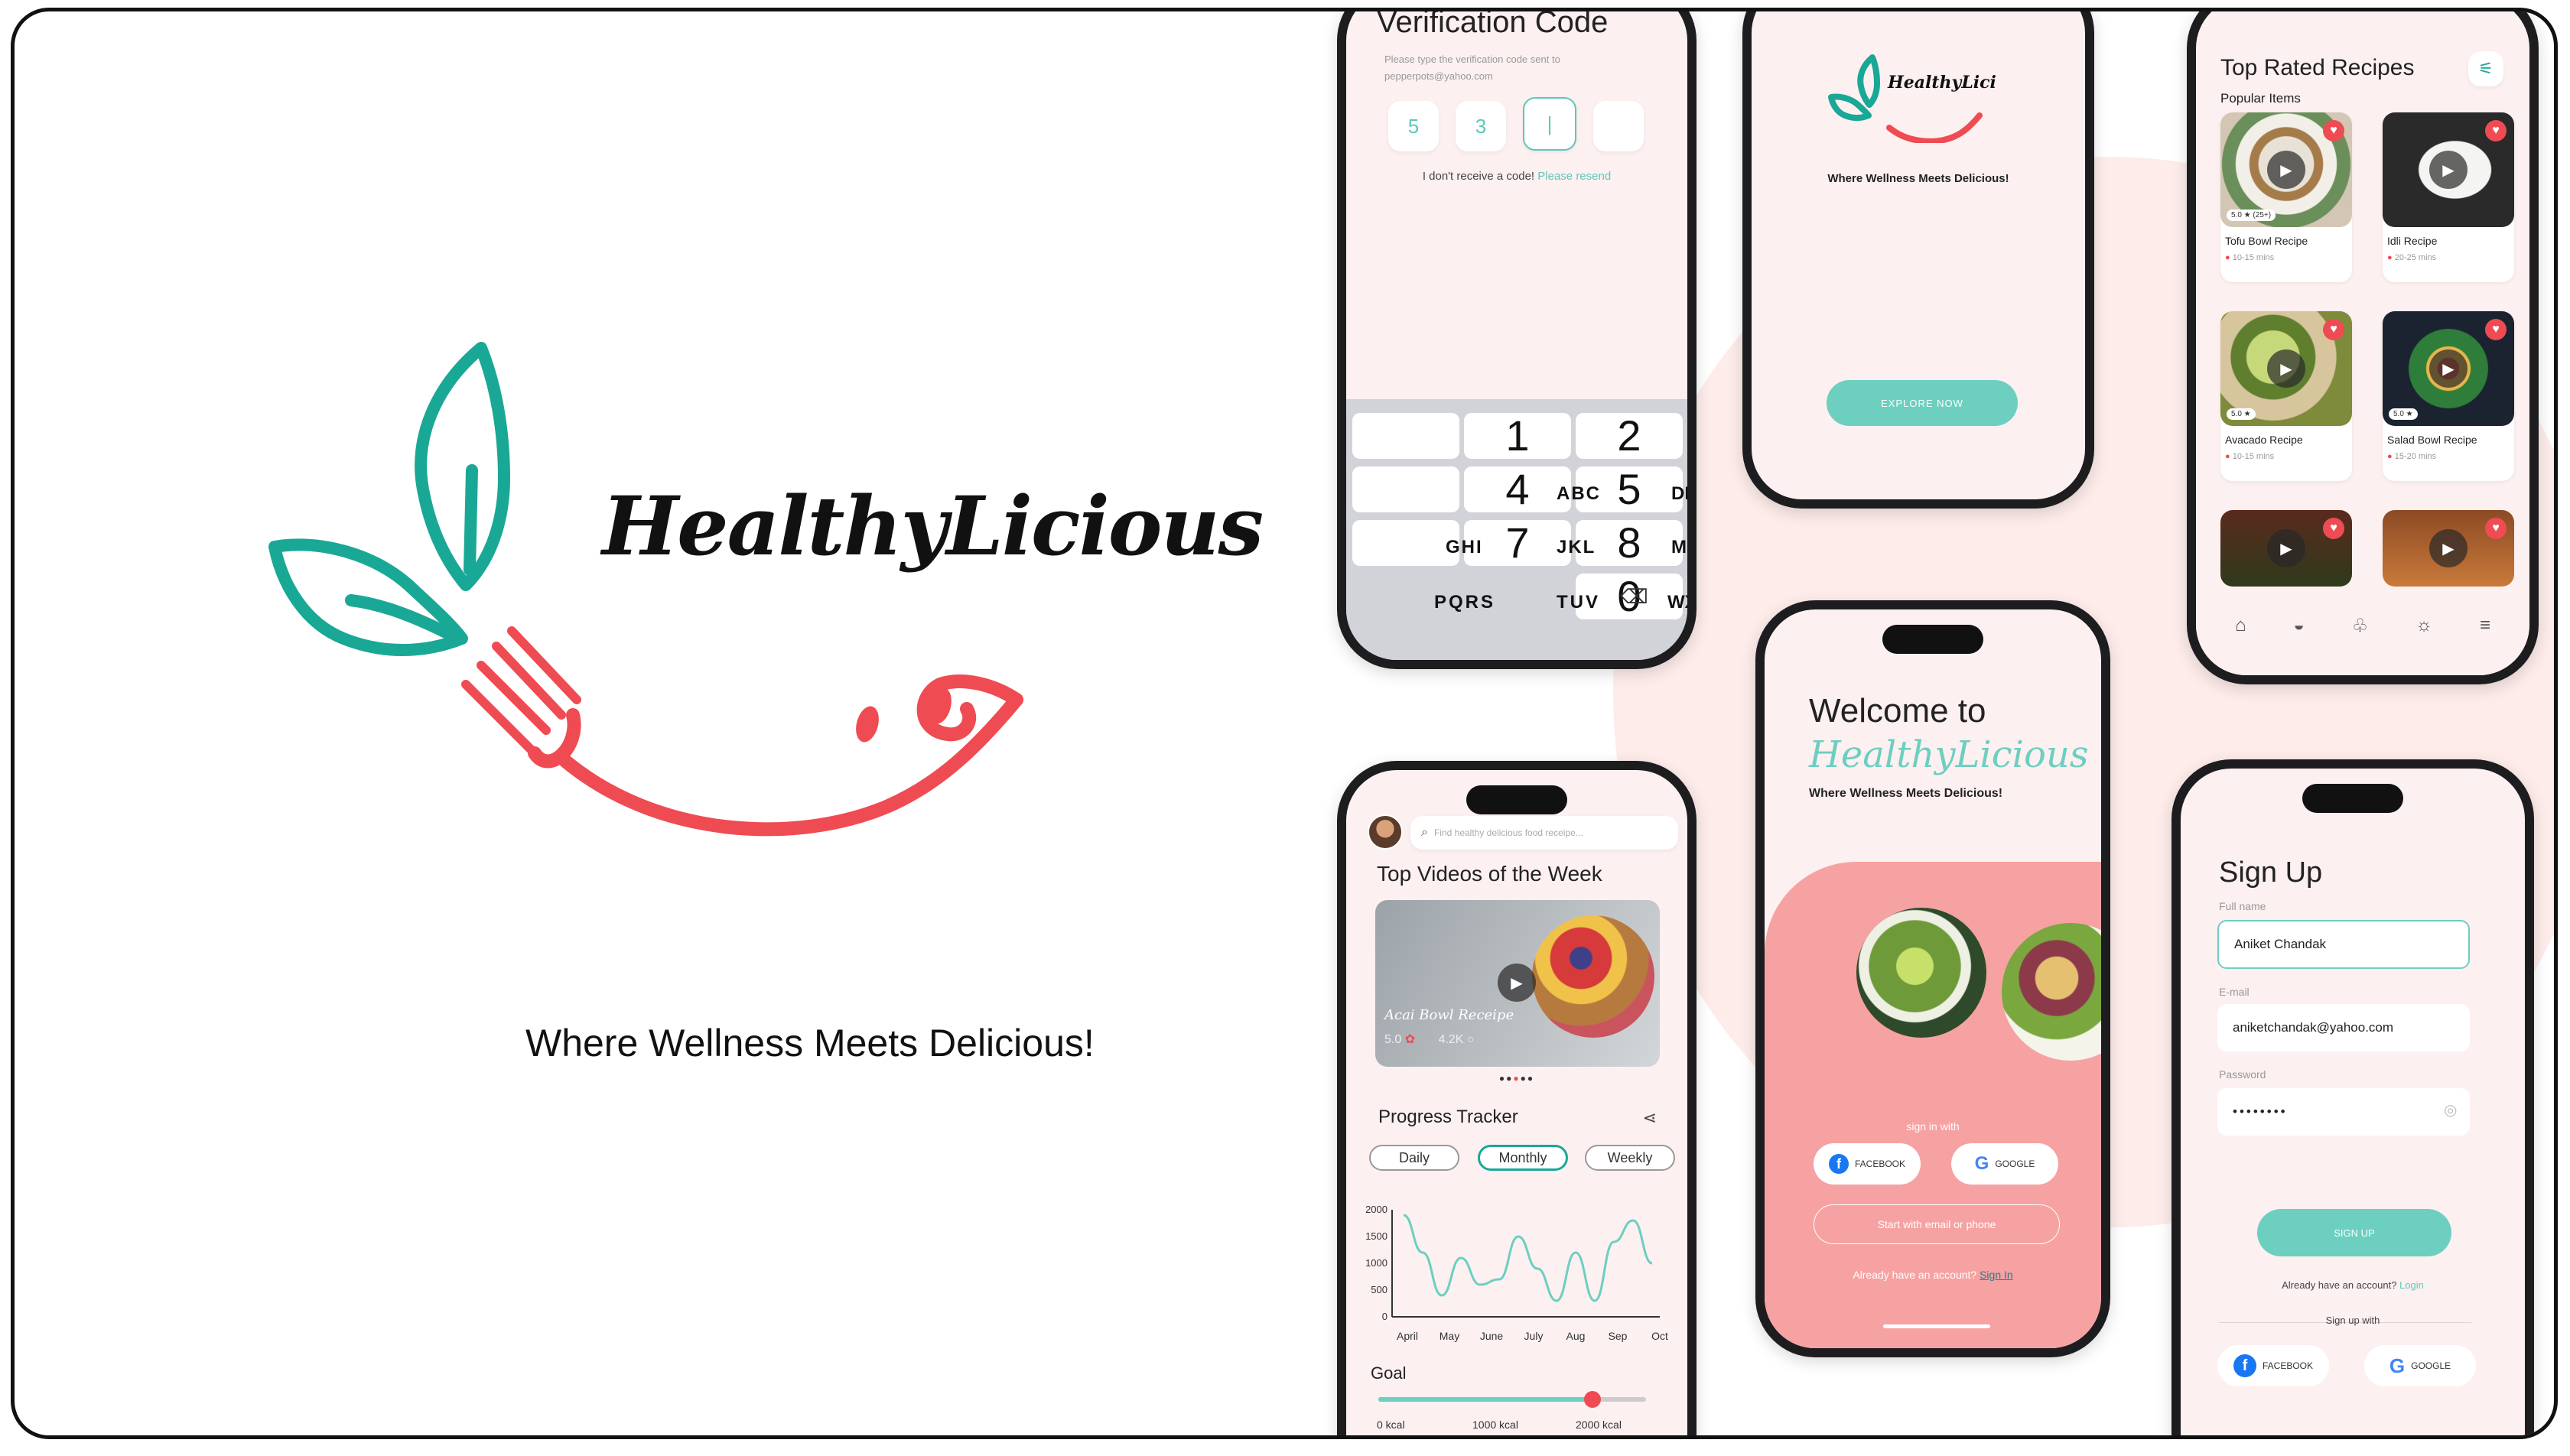 This screenshot has width=2570, height=1456. I want to click on recipe-card-avocado: ▶ ♥ 5.0 ★ Avacado Recipe ● 10-15 mins, so click(2286, 396).